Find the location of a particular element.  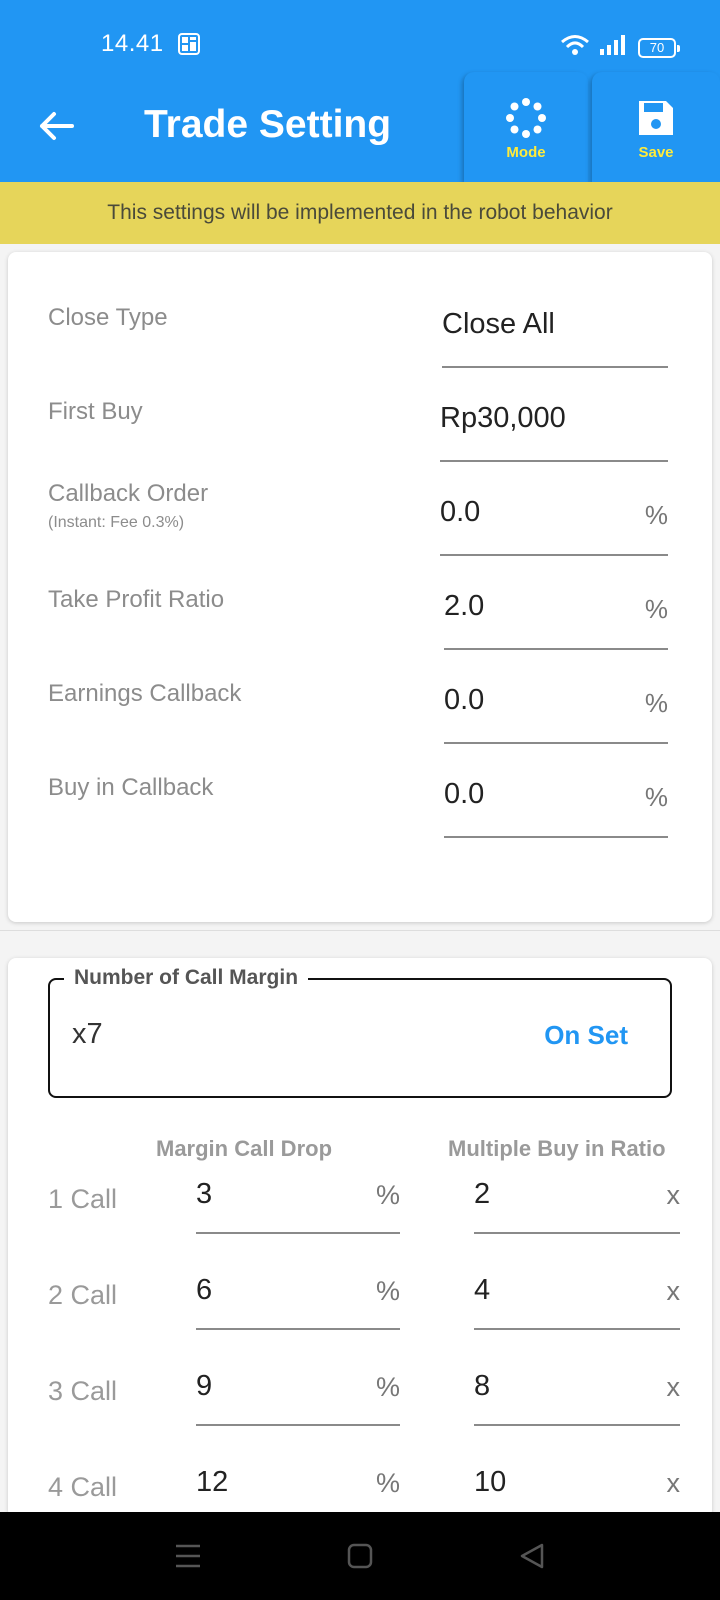

home-nav-button is located at coordinates (360, 1556).